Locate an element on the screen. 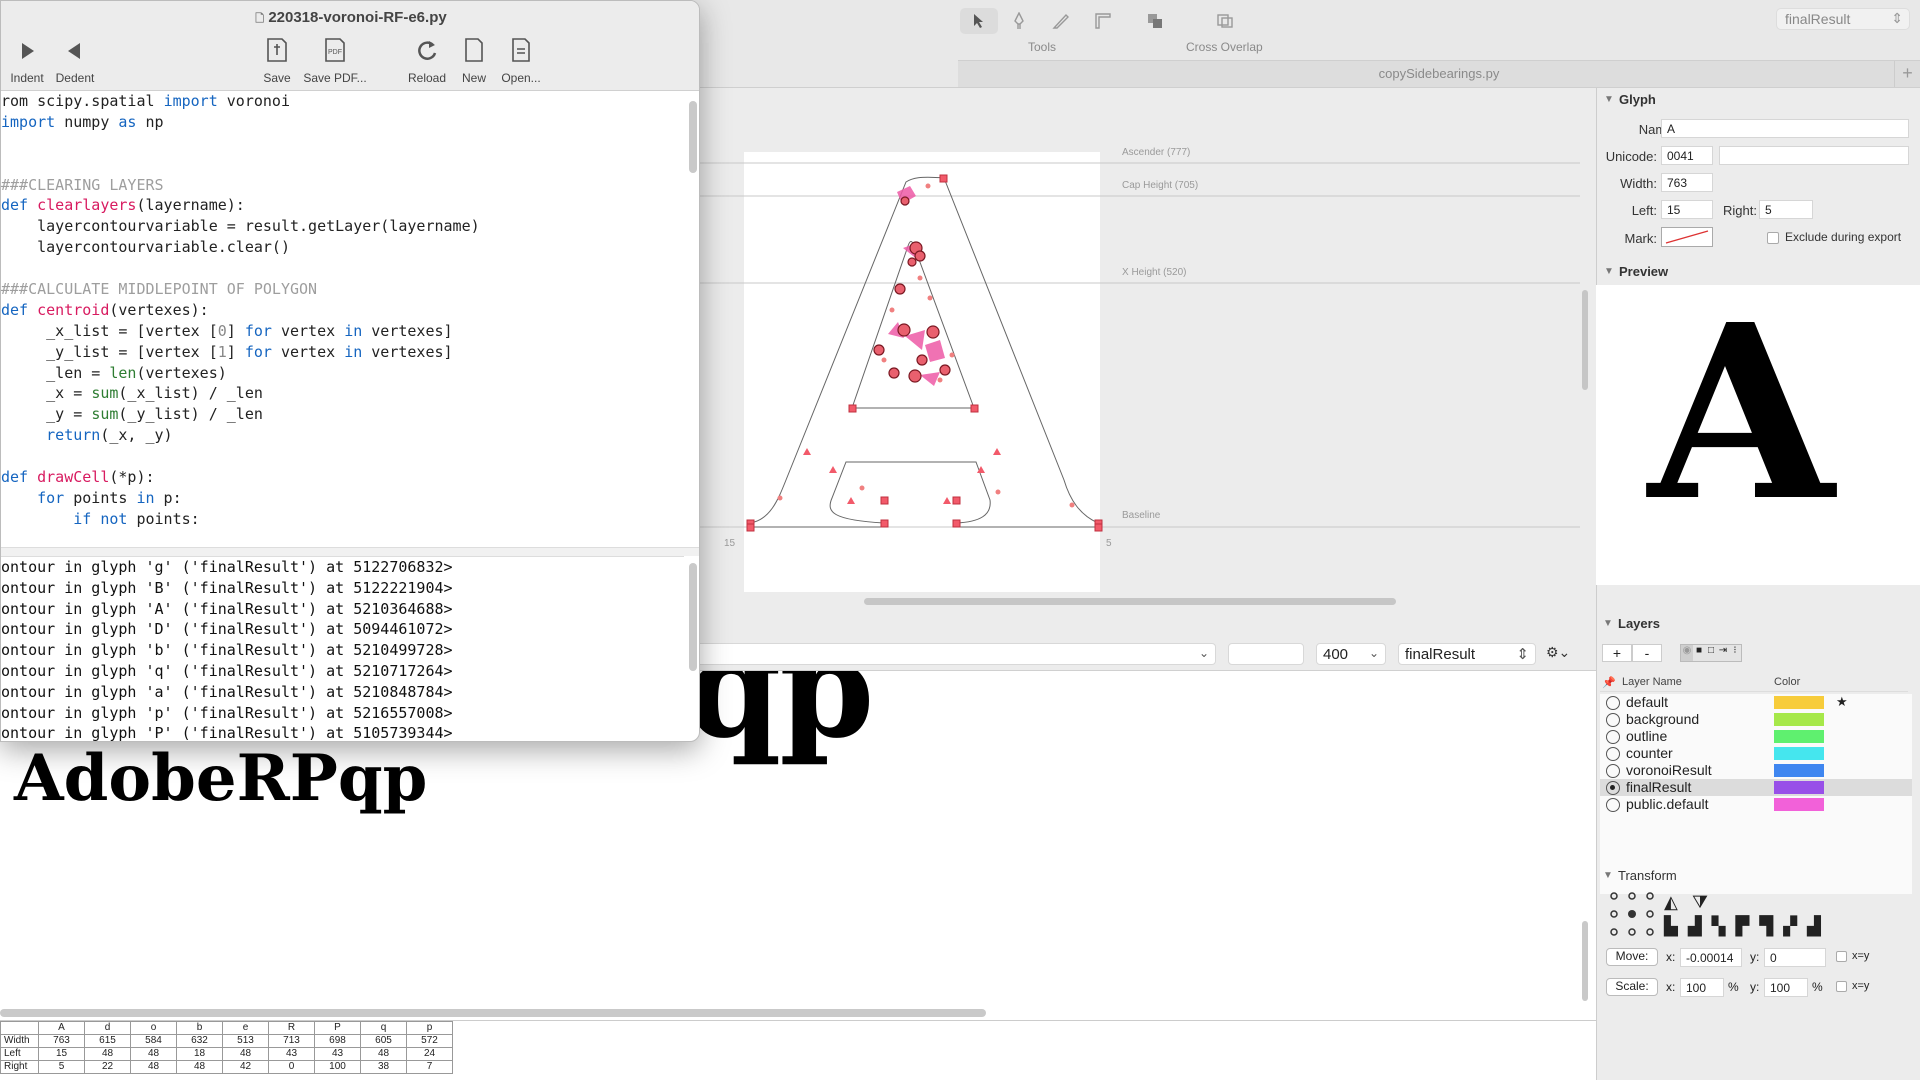 This screenshot has width=1920, height=1080. measure-tool-icon is located at coordinates (1103, 21).